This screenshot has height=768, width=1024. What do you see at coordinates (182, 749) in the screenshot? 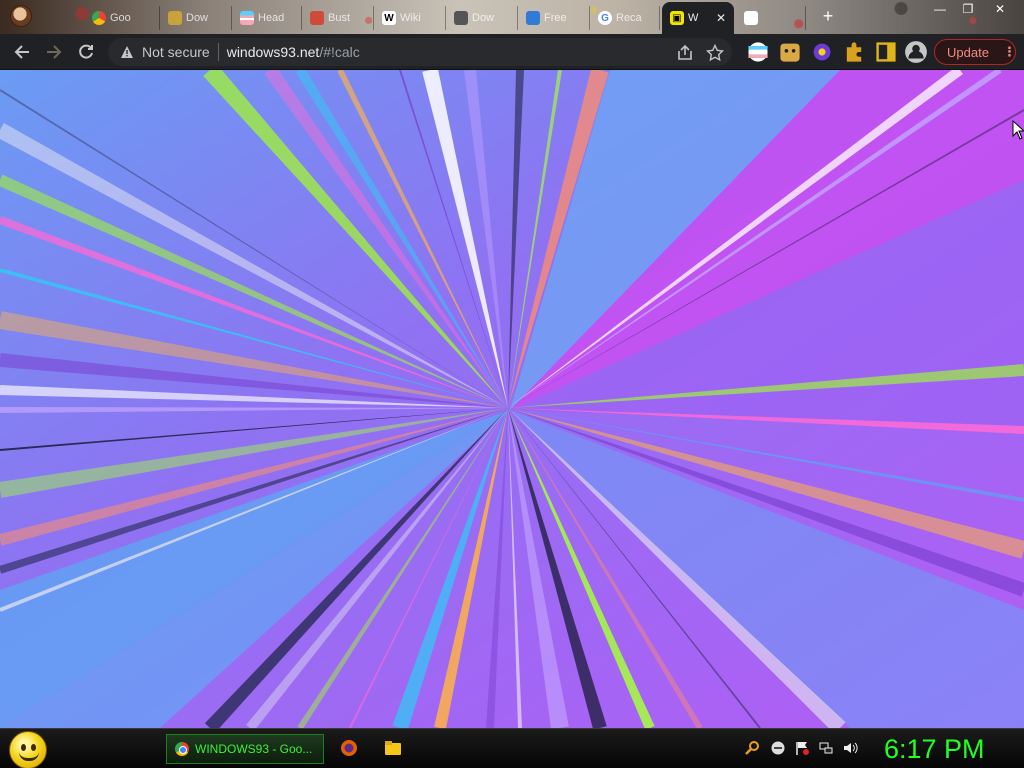
I see `chrome-icon` at bounding box center [182, 749].